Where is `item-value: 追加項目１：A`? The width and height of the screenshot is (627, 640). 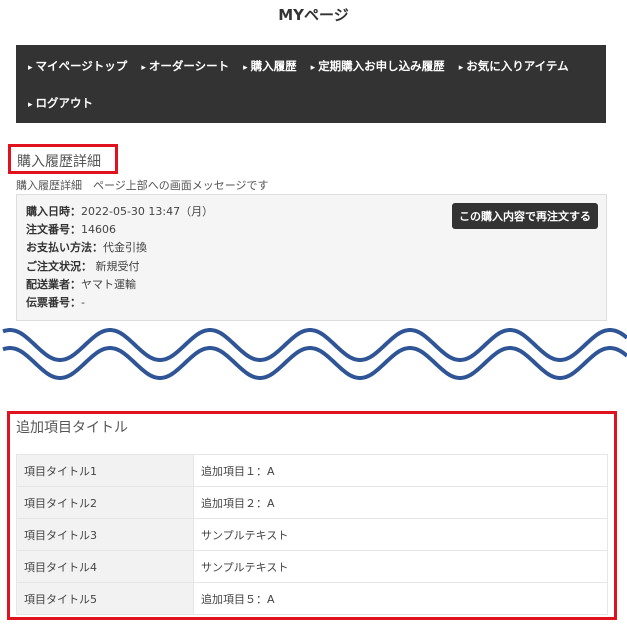 item-value: 追加項目１：A is located at coordinates (400, 470).